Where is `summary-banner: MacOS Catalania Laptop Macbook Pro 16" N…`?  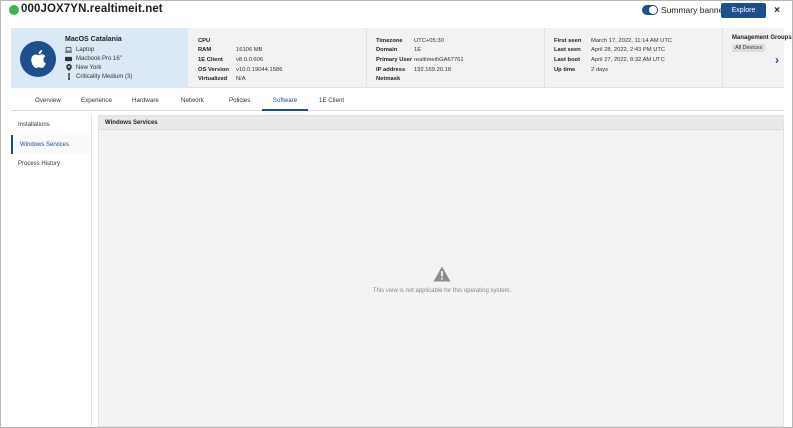 summary-banner: MacOS Catalania Laptop Macbook Pro 16" N… is located at coordinates (401, 58).